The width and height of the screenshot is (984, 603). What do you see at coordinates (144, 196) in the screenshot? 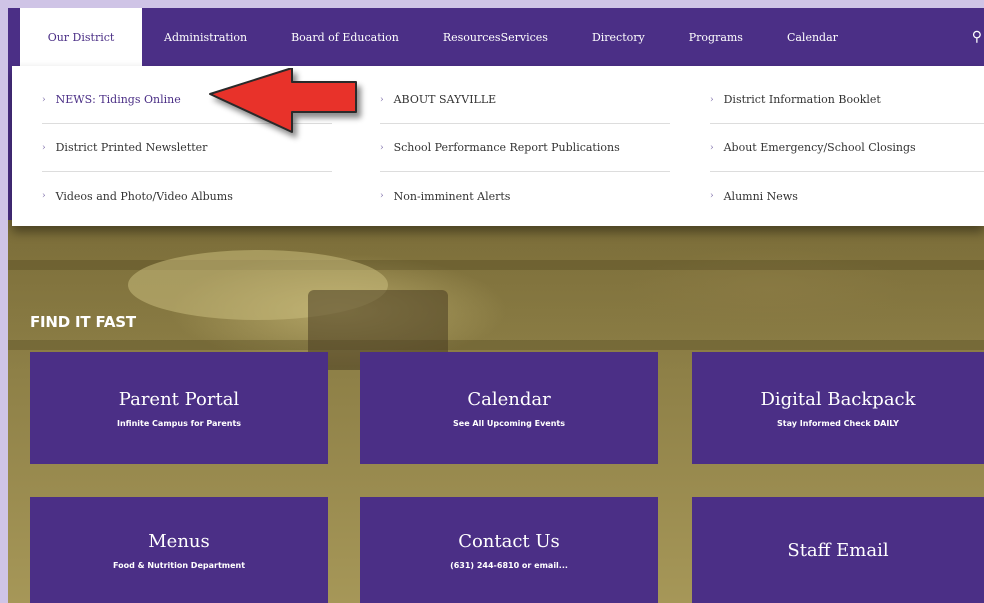
I see `dropdown-item-label: Videos and Photo/Video Albums` at bounding box center [144, 196].